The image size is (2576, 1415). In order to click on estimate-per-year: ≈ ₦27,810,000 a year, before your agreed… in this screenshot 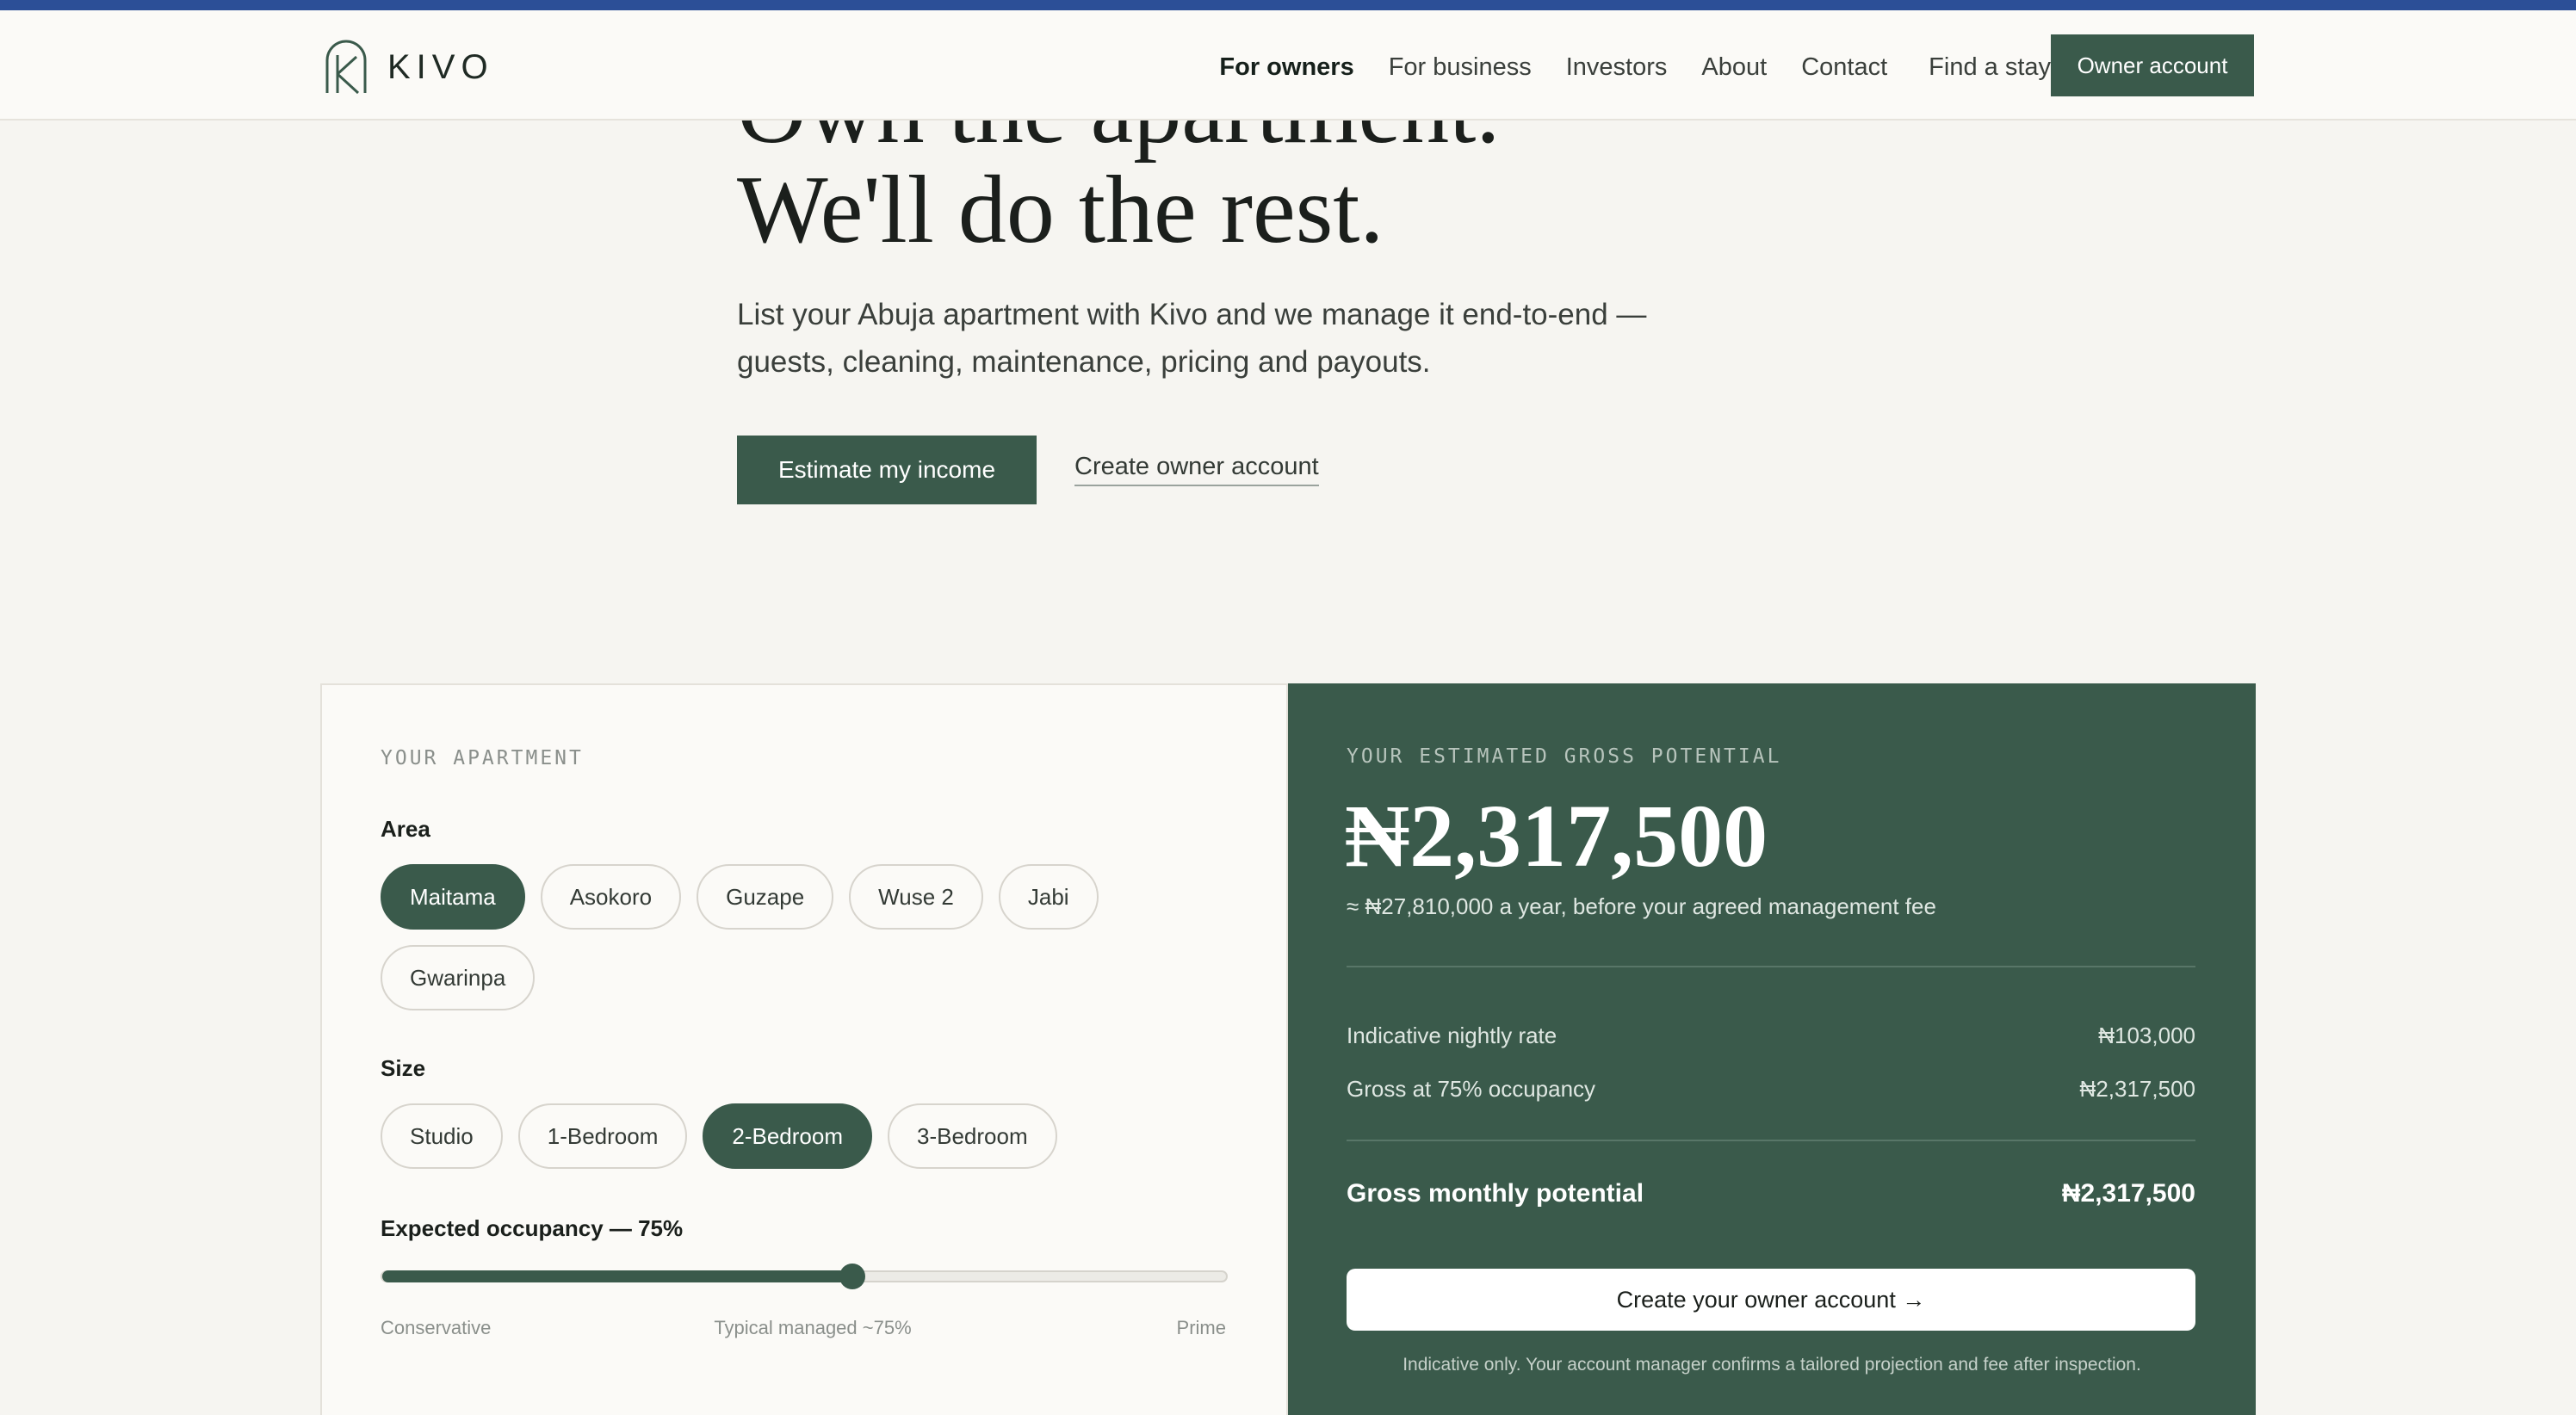, I will do `click(1641, 906)`.